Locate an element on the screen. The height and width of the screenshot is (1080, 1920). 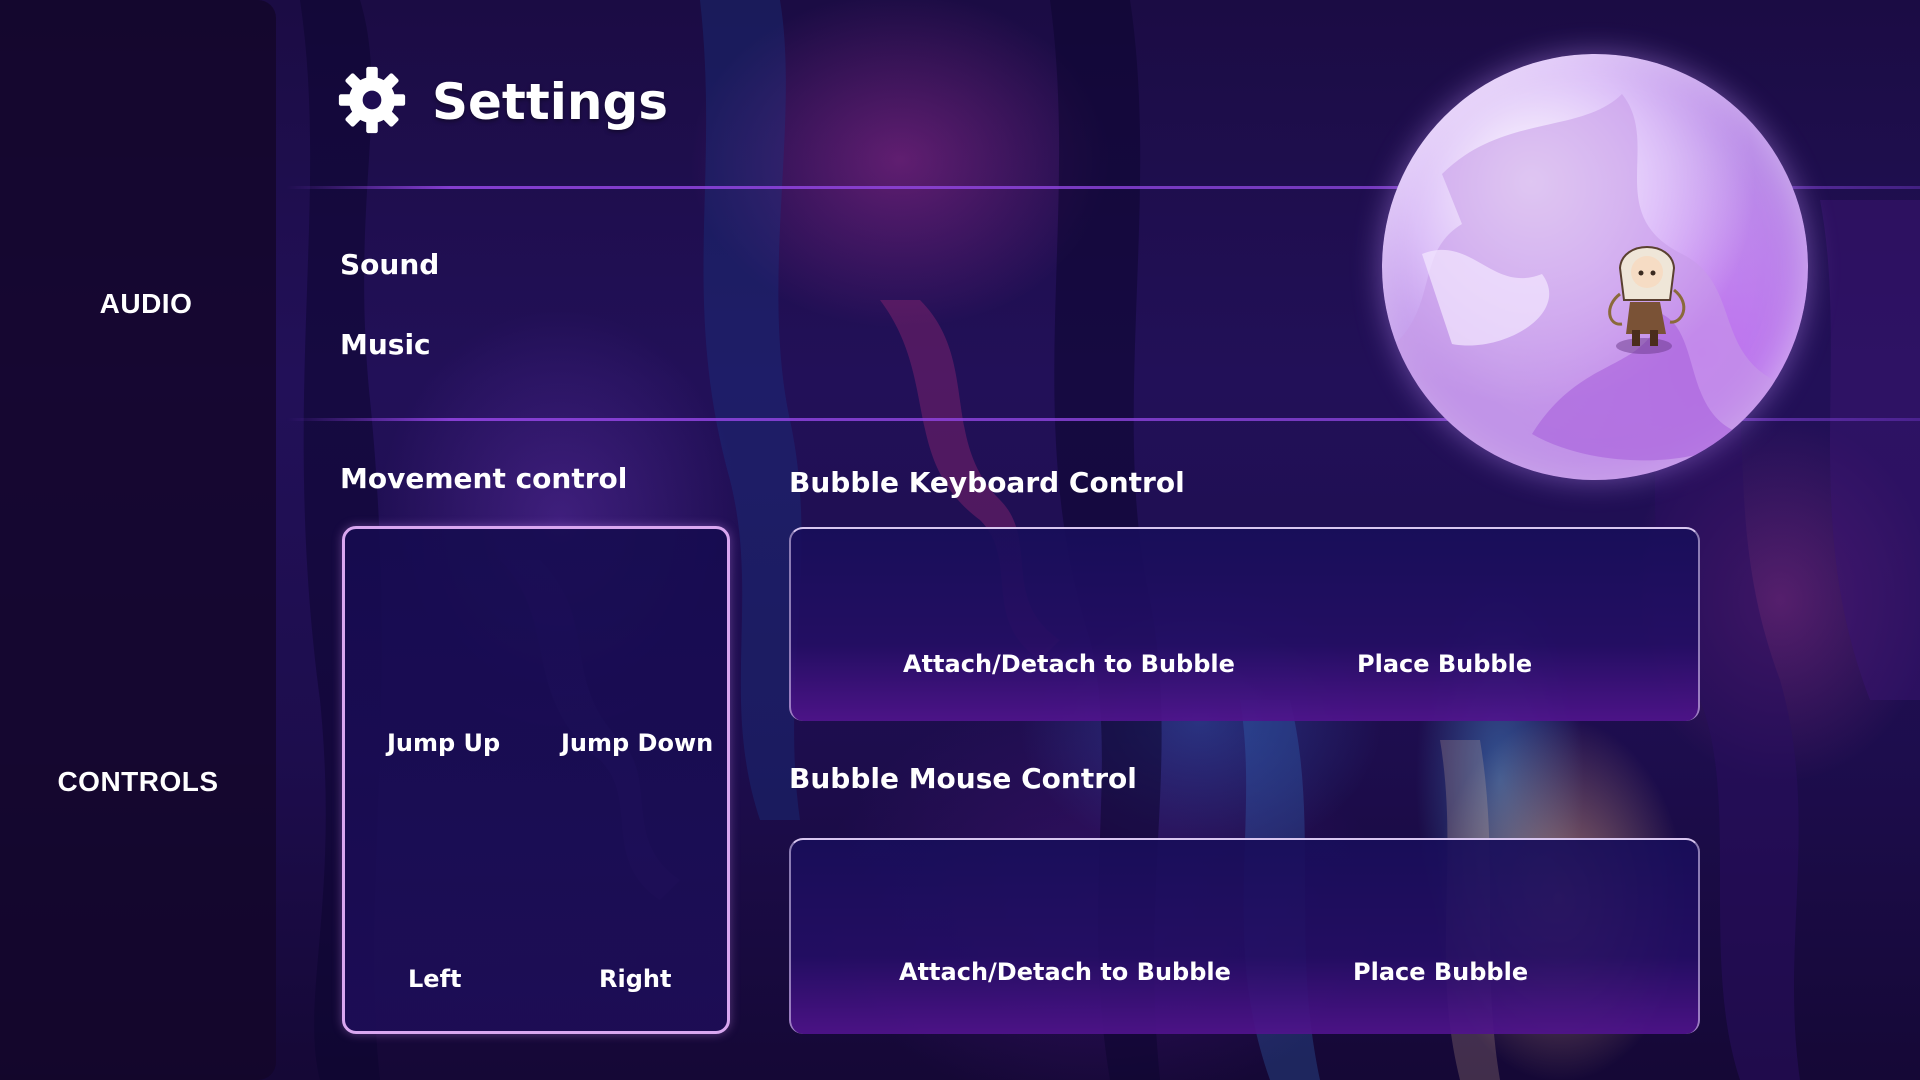
settings-sidebar: AUDIO CONTROLS is located at coordinates (138, 540).